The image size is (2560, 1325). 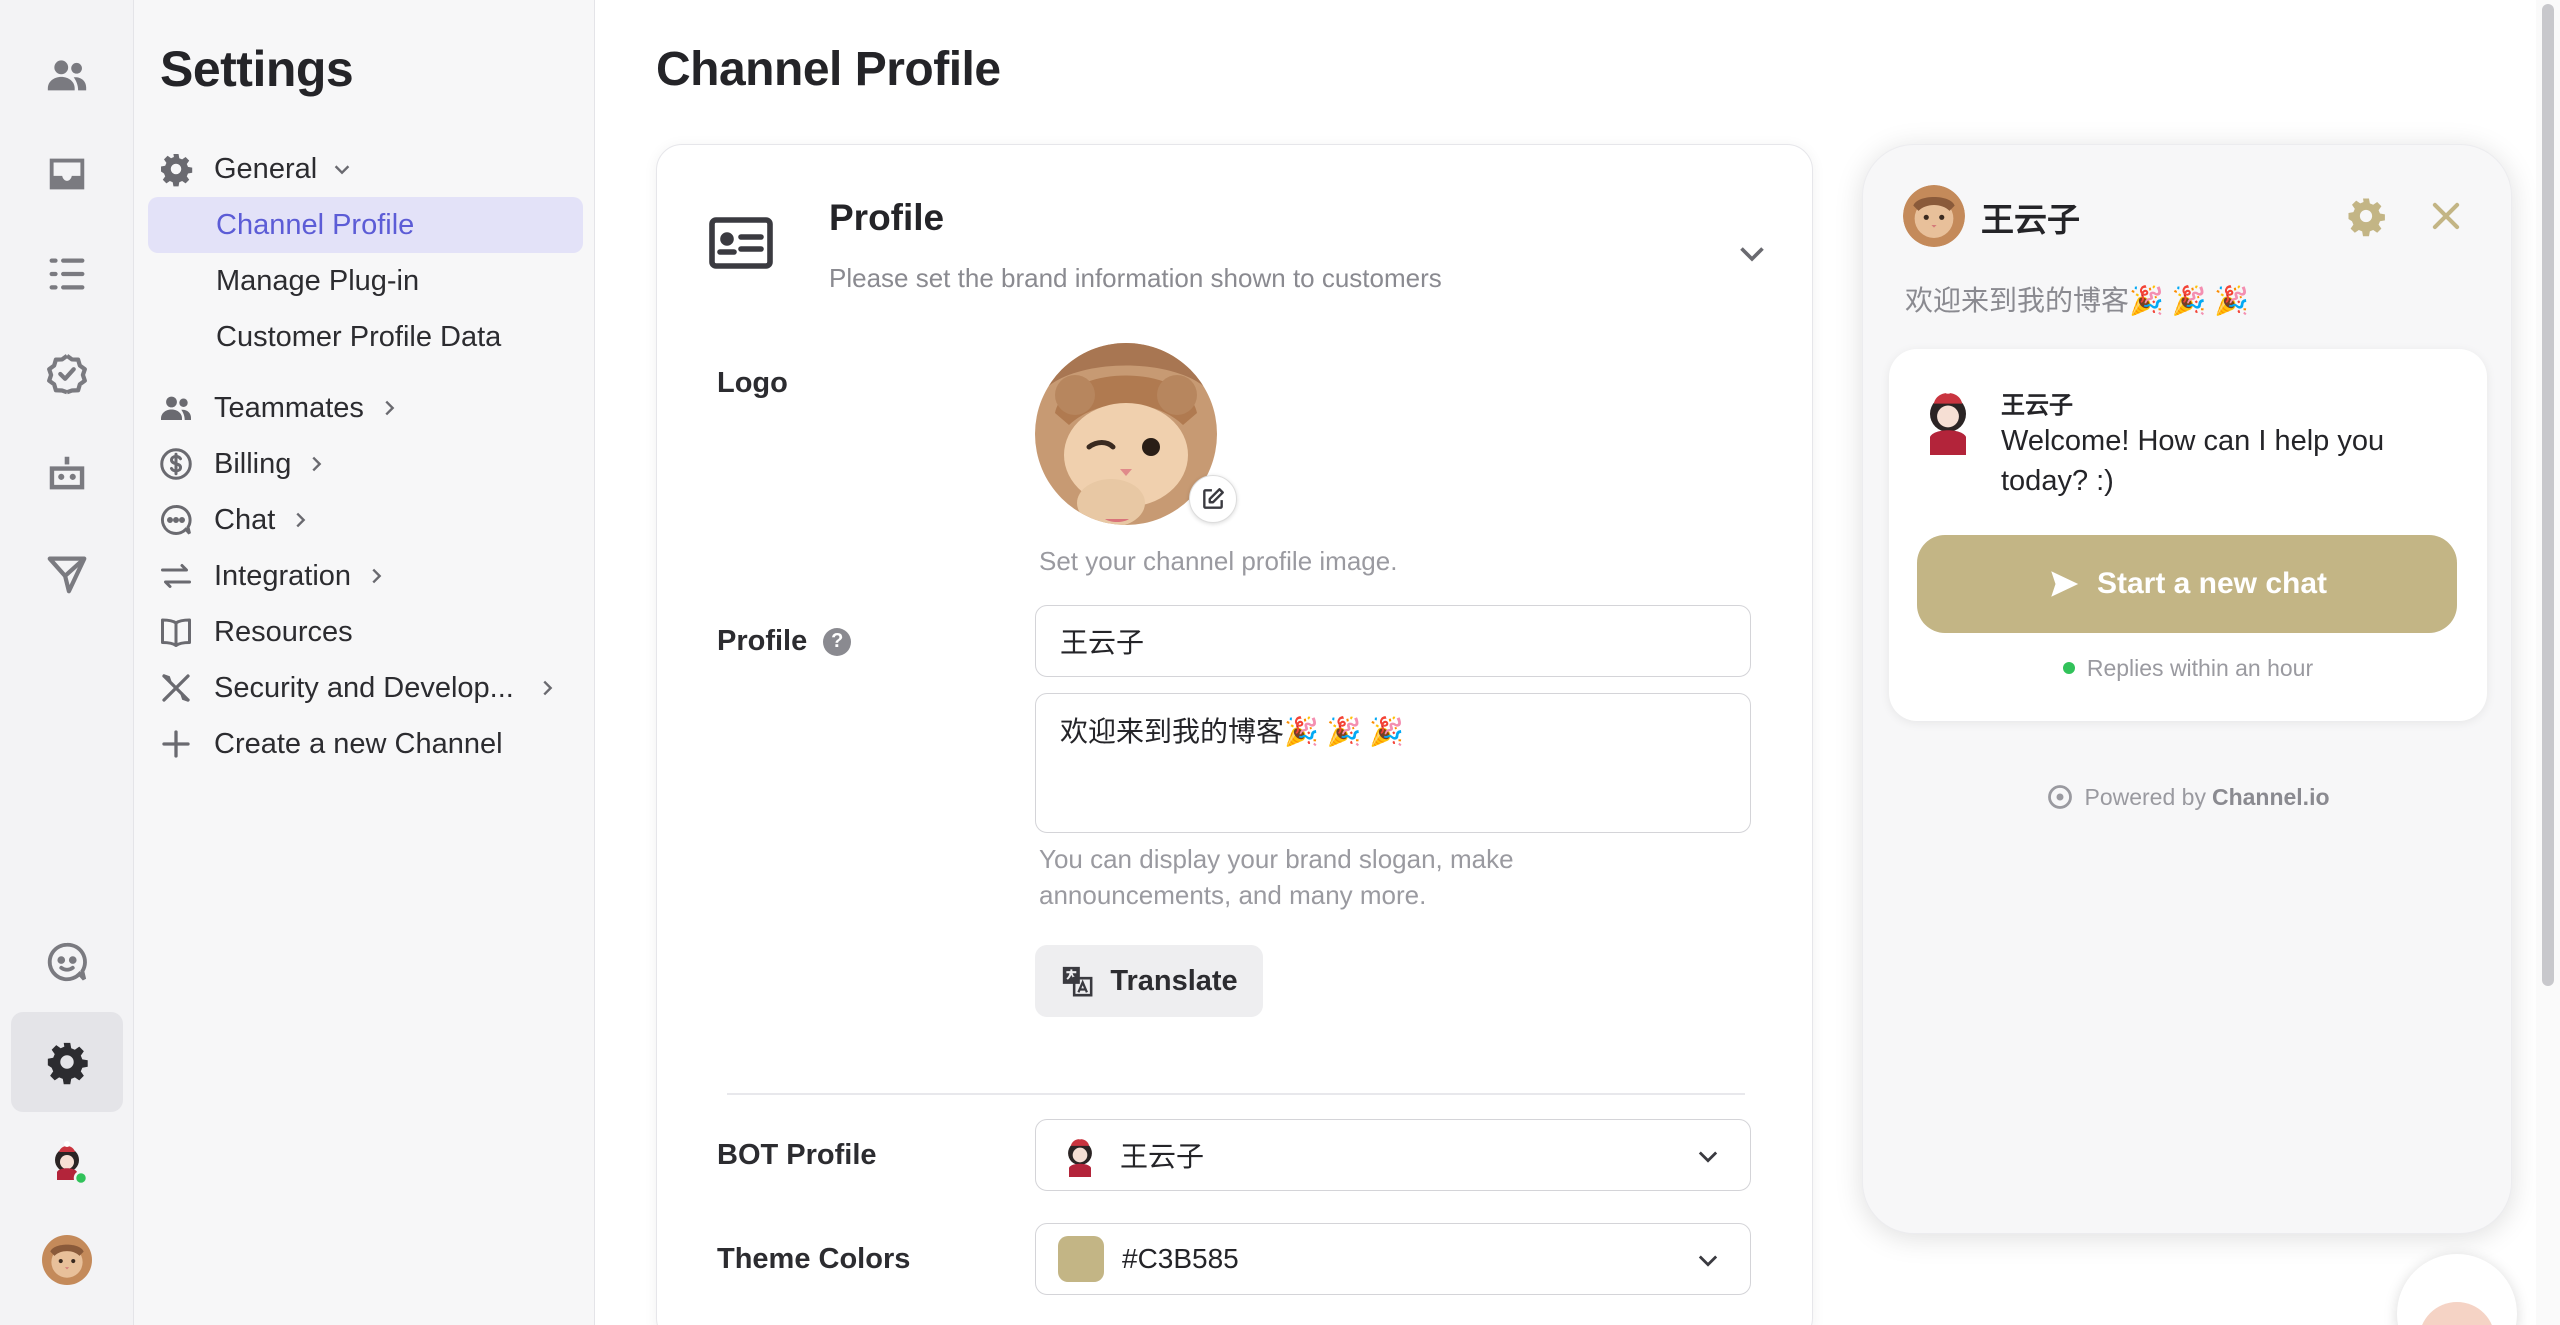 I want to click on preview-welcome-message: Welcome! How can I help you today? :), so click(x=2193, y=461).